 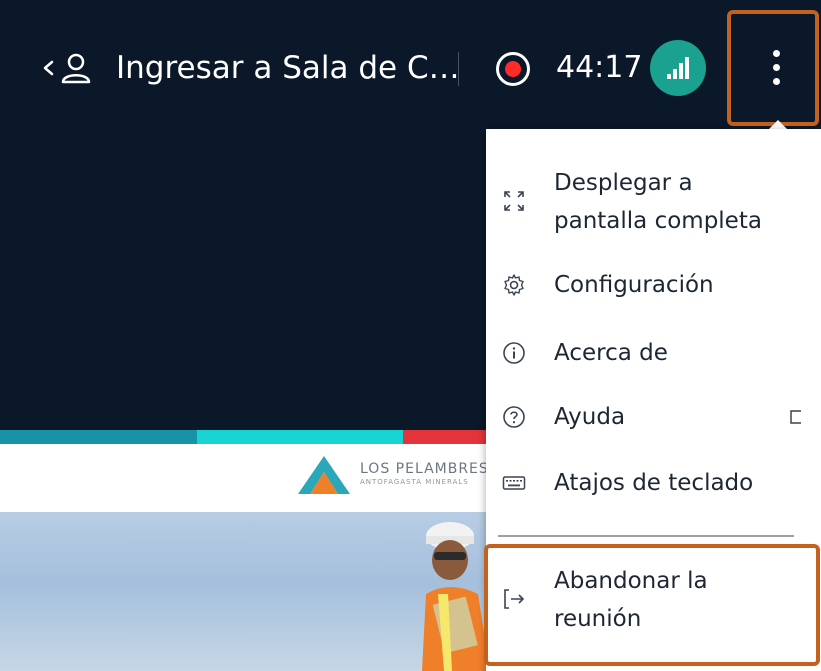 What do you see at coordinates (634, 285) in the screenshot?
I see `menu-item-label: Configuración` at bounding box center [634, 285].